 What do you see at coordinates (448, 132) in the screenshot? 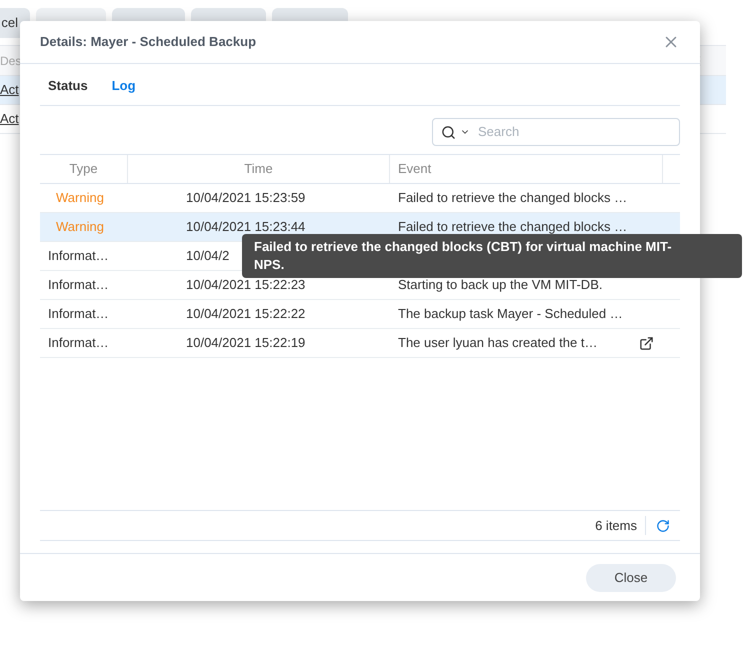
I see `search-icon` at bounding box center [448, 132].